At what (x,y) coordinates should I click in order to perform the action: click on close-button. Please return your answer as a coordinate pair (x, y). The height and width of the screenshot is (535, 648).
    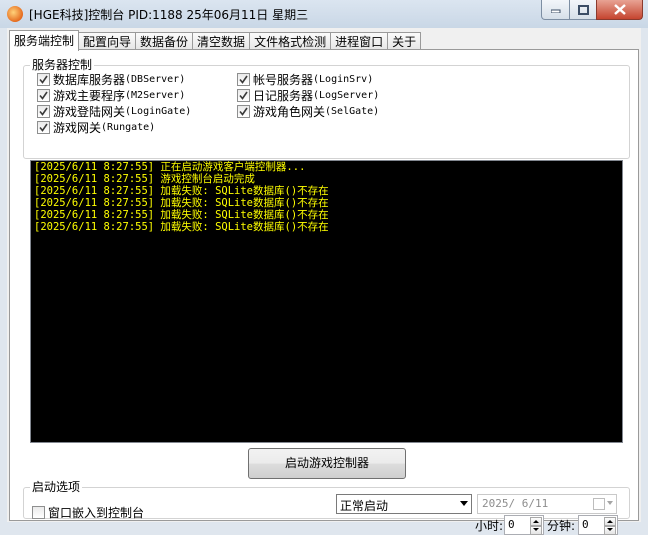
    Looking at the image, I should click on (619, 10).